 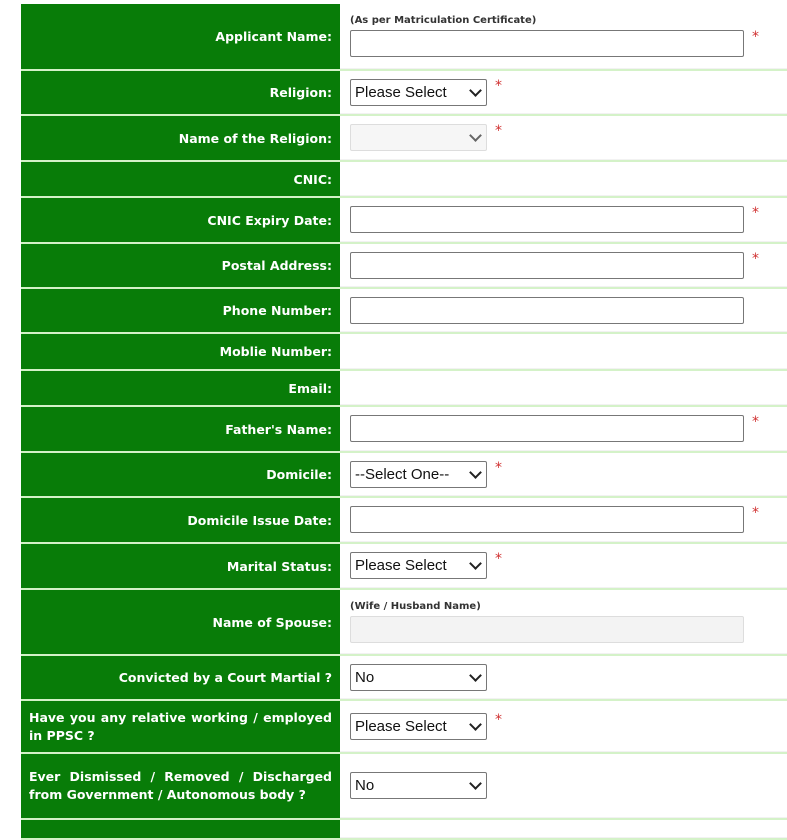 I want to click on form-row-marital-status: Marital Status: Please Select *, so click(x=404, y=567).